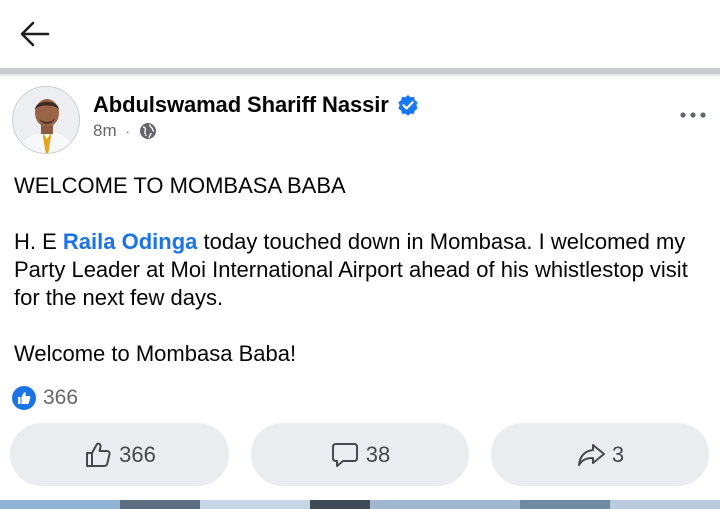  What do you see at coordinates (241, 105) in the screenshot?
I see `author-name: Abdulswamad Shariff Nassir` at bounding box center [241, 105].